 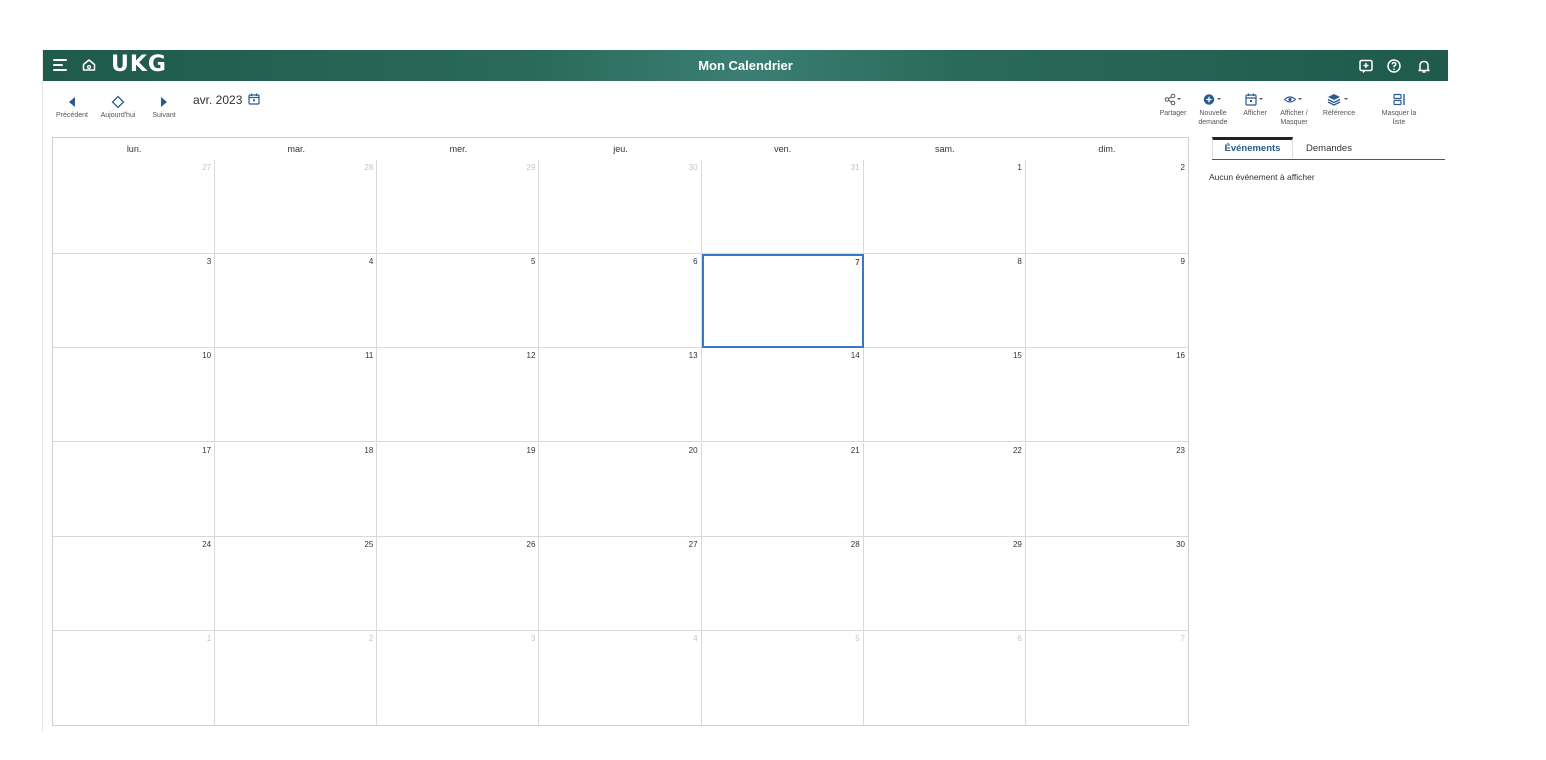 I want to click on home-icon, so click(x=89, y=65).